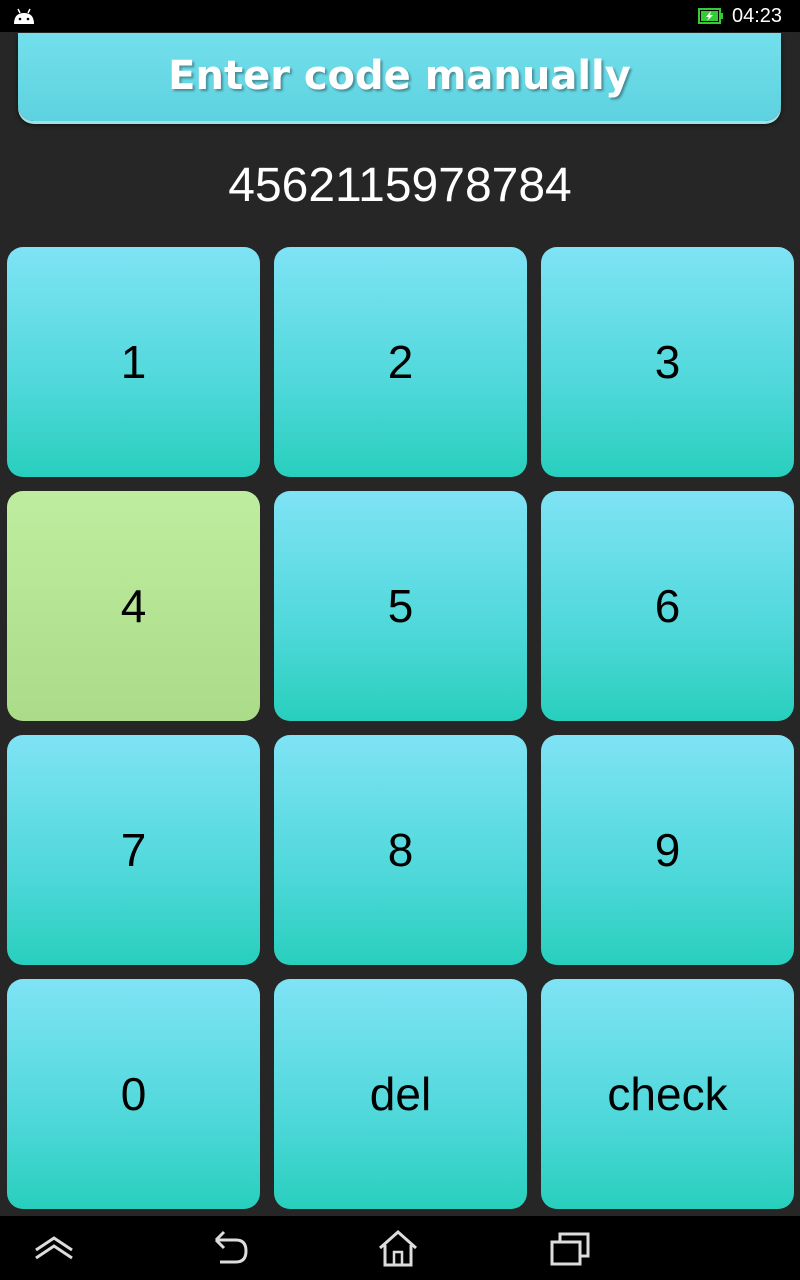 The height and width of the screenshot is (1280, 800). I want to click on android-icon, so click(24, 16).